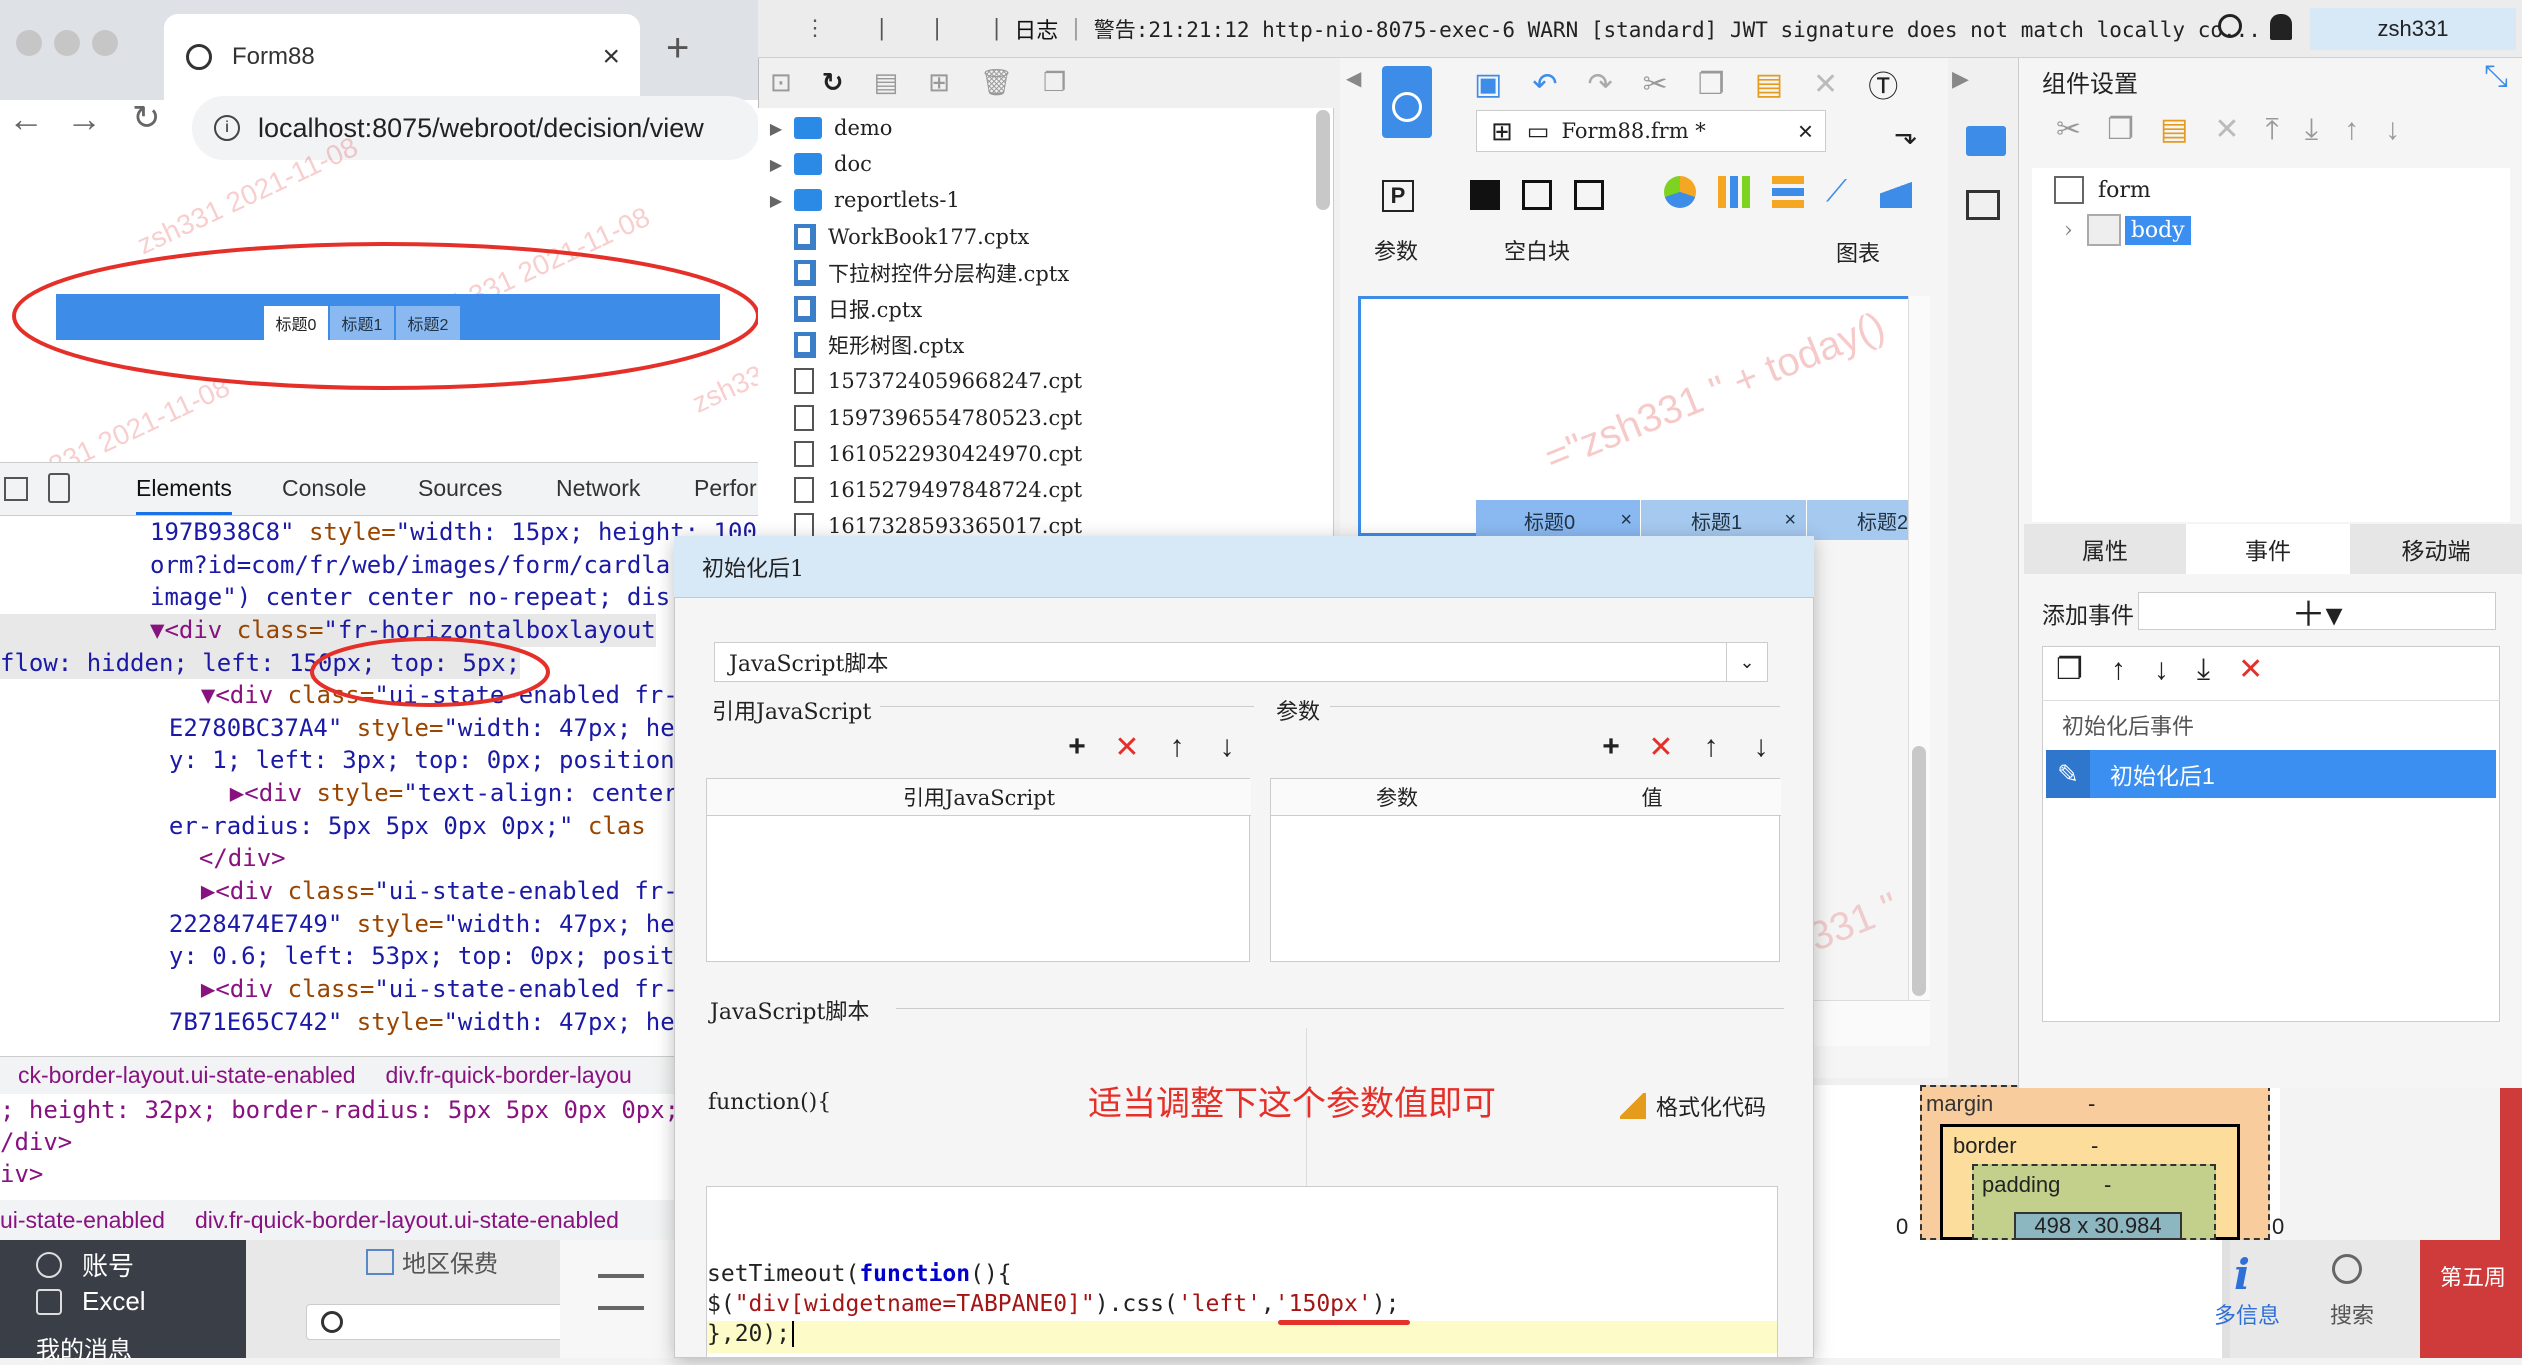 Image resolution: width=2522 pixels, height=1365 pixels. I want to click on week-badge: 第五周, so click(2471, 1299).